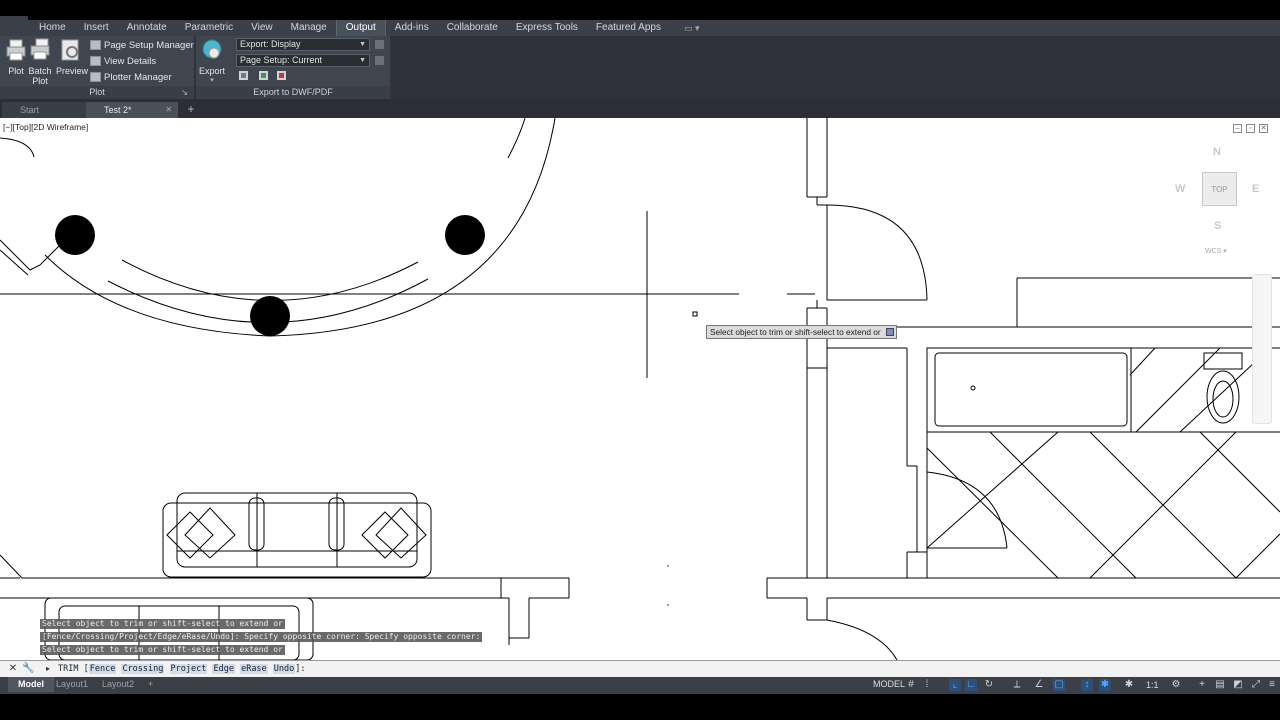 This screenshot has width=1280, height=720. Describe the element at coordinates (547, 28) in the screenshot. I see `tab-express-tools: Express Tools` at that location.